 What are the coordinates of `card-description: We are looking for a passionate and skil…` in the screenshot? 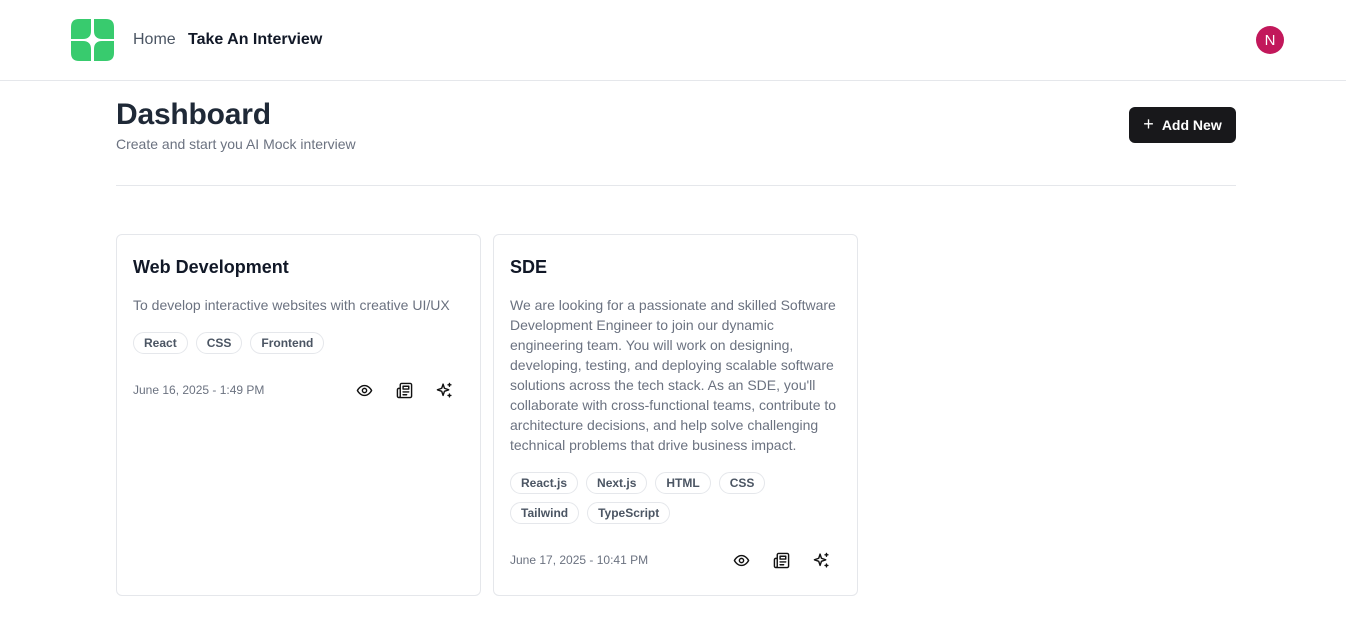 It's located at (673, 375).